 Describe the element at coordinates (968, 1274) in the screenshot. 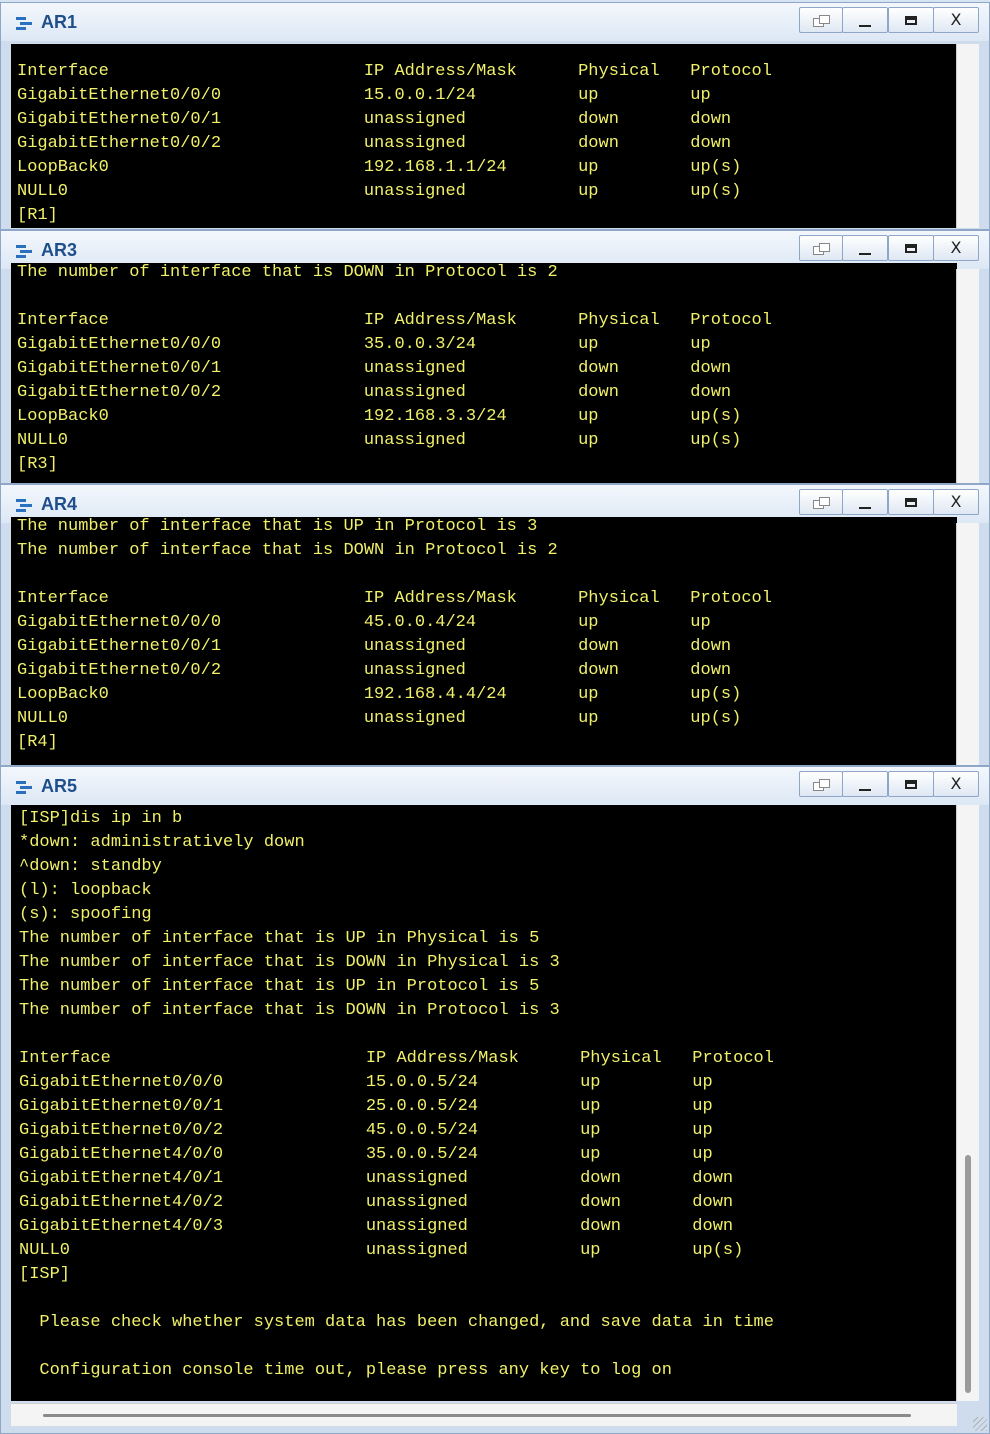

I see `vertical-scroll-thumb` at that location.